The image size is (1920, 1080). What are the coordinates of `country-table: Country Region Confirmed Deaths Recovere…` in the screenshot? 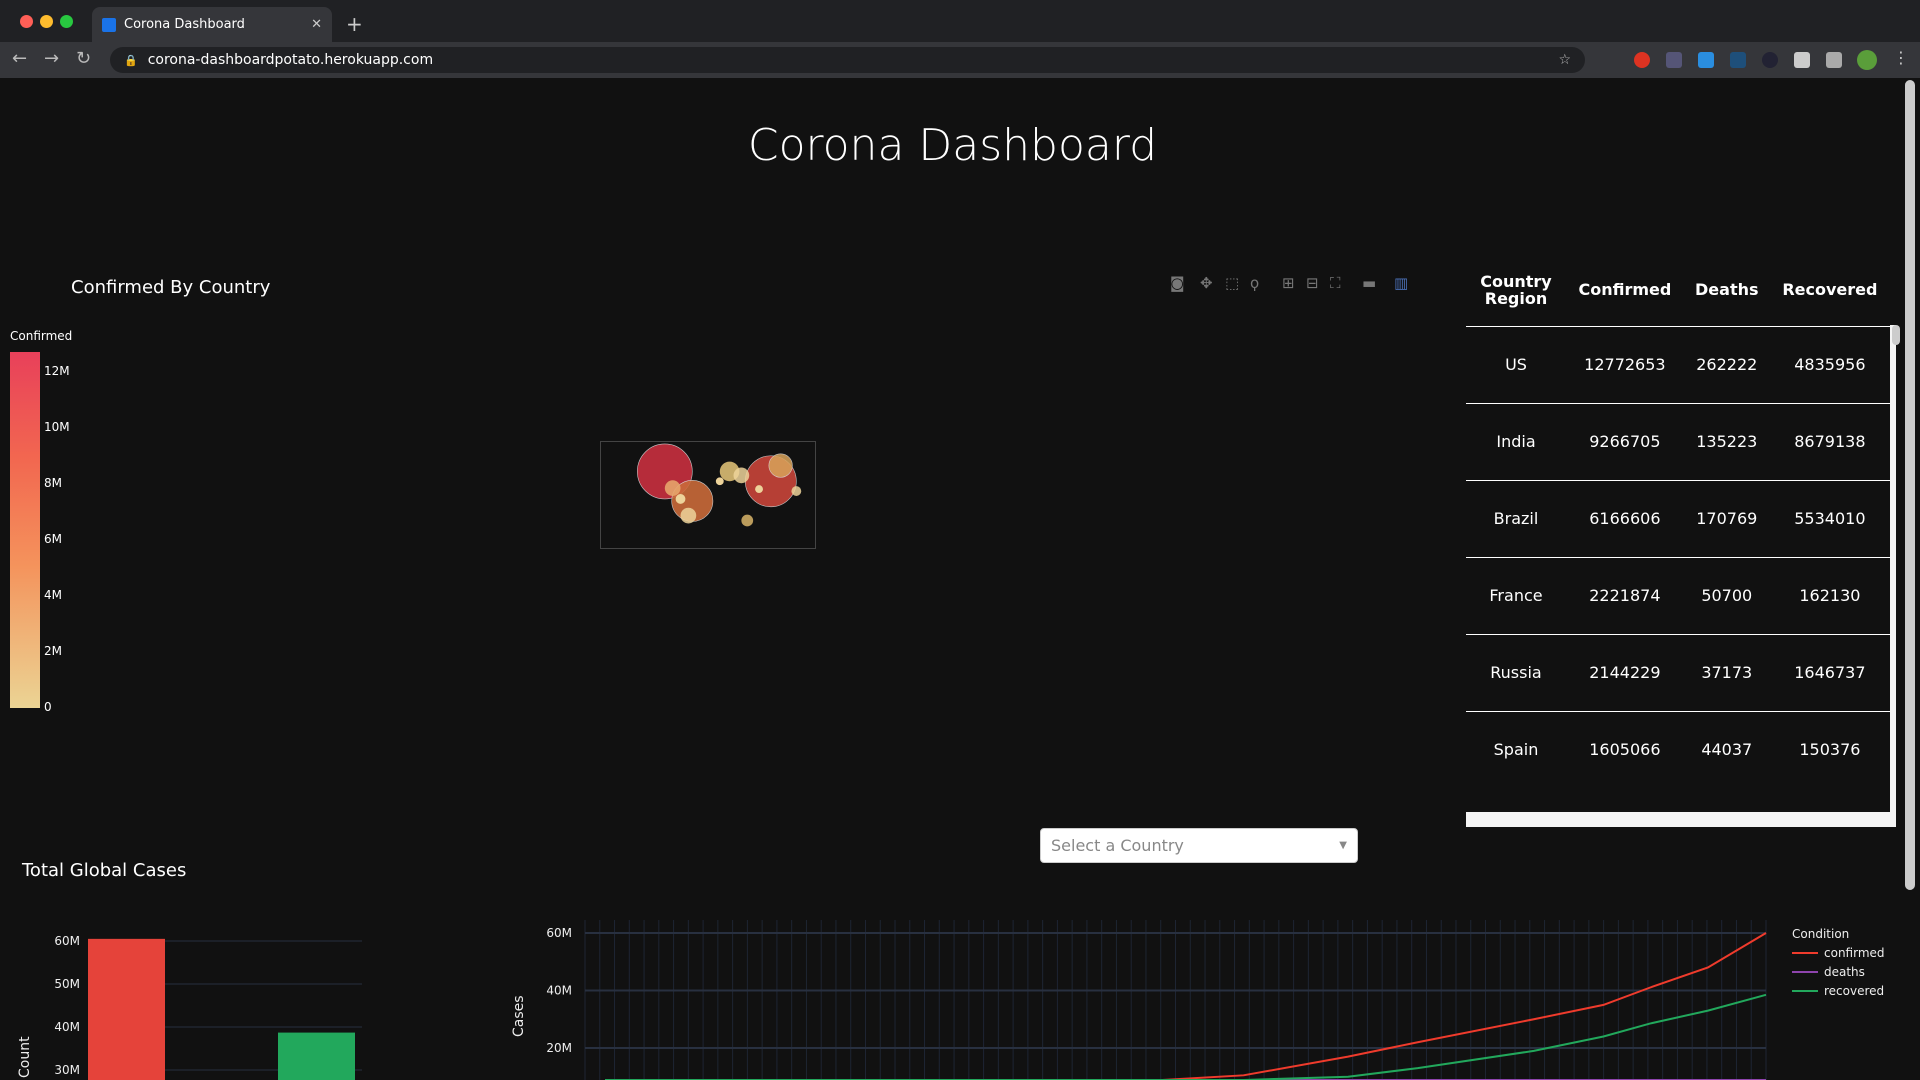 It's located at (1678, 522).